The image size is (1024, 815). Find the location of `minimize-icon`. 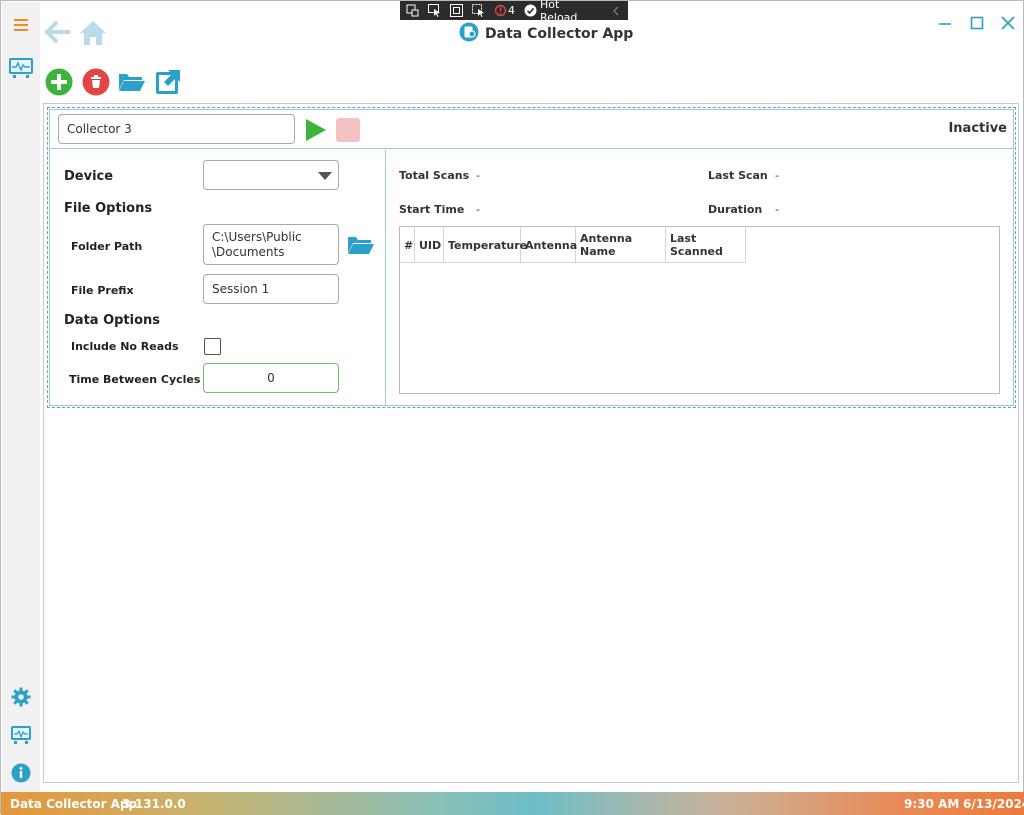

minimize-icon is located at coordinates (945, 23).